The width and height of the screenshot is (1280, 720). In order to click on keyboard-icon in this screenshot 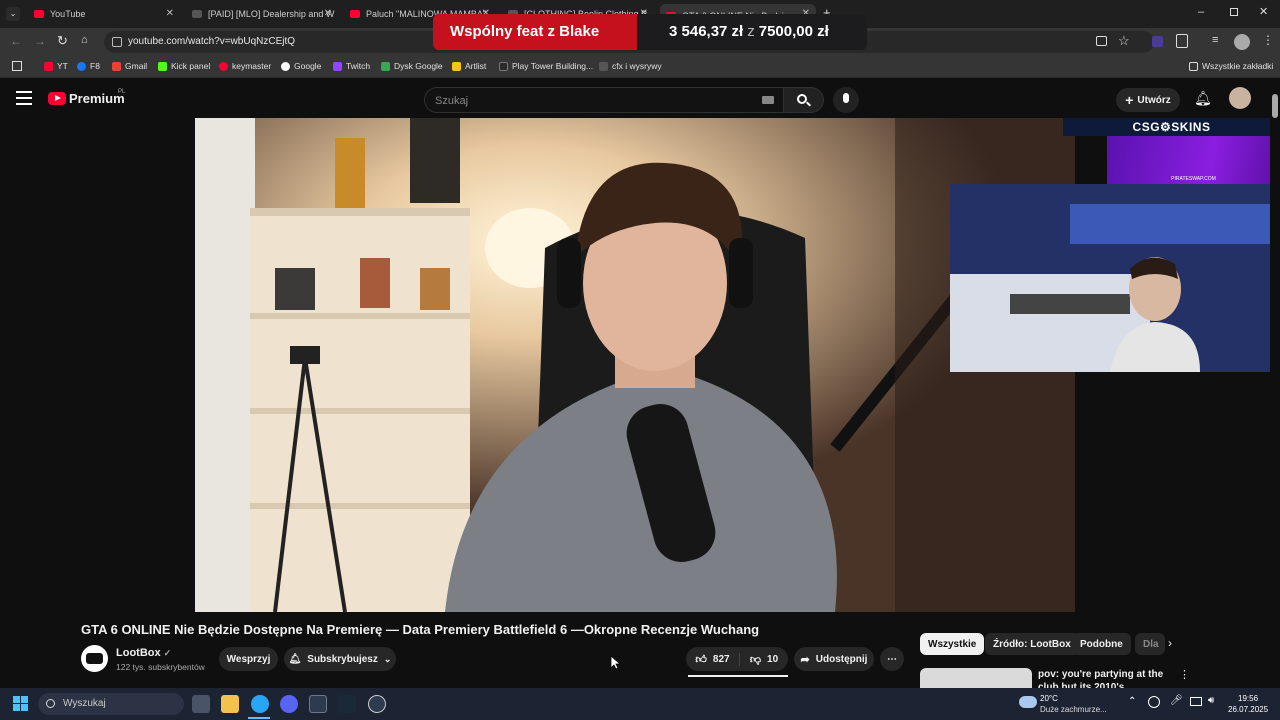, I will do `click(768, 100)`.